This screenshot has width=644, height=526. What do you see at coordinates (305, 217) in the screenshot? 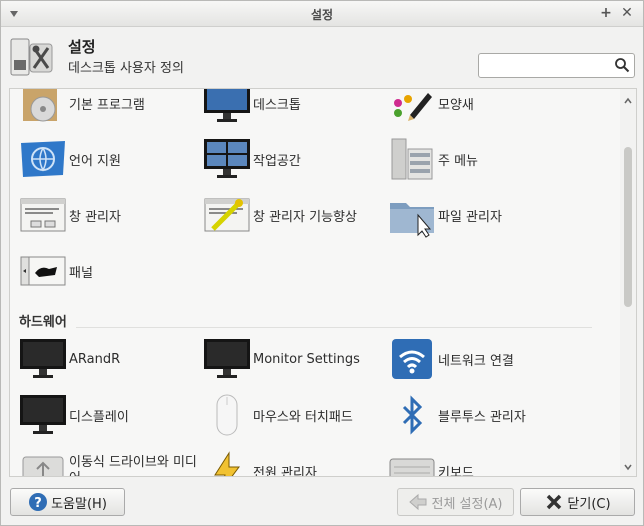
I see `item-label: 창 관리자 기능향상` at bounding box center [305, 217].